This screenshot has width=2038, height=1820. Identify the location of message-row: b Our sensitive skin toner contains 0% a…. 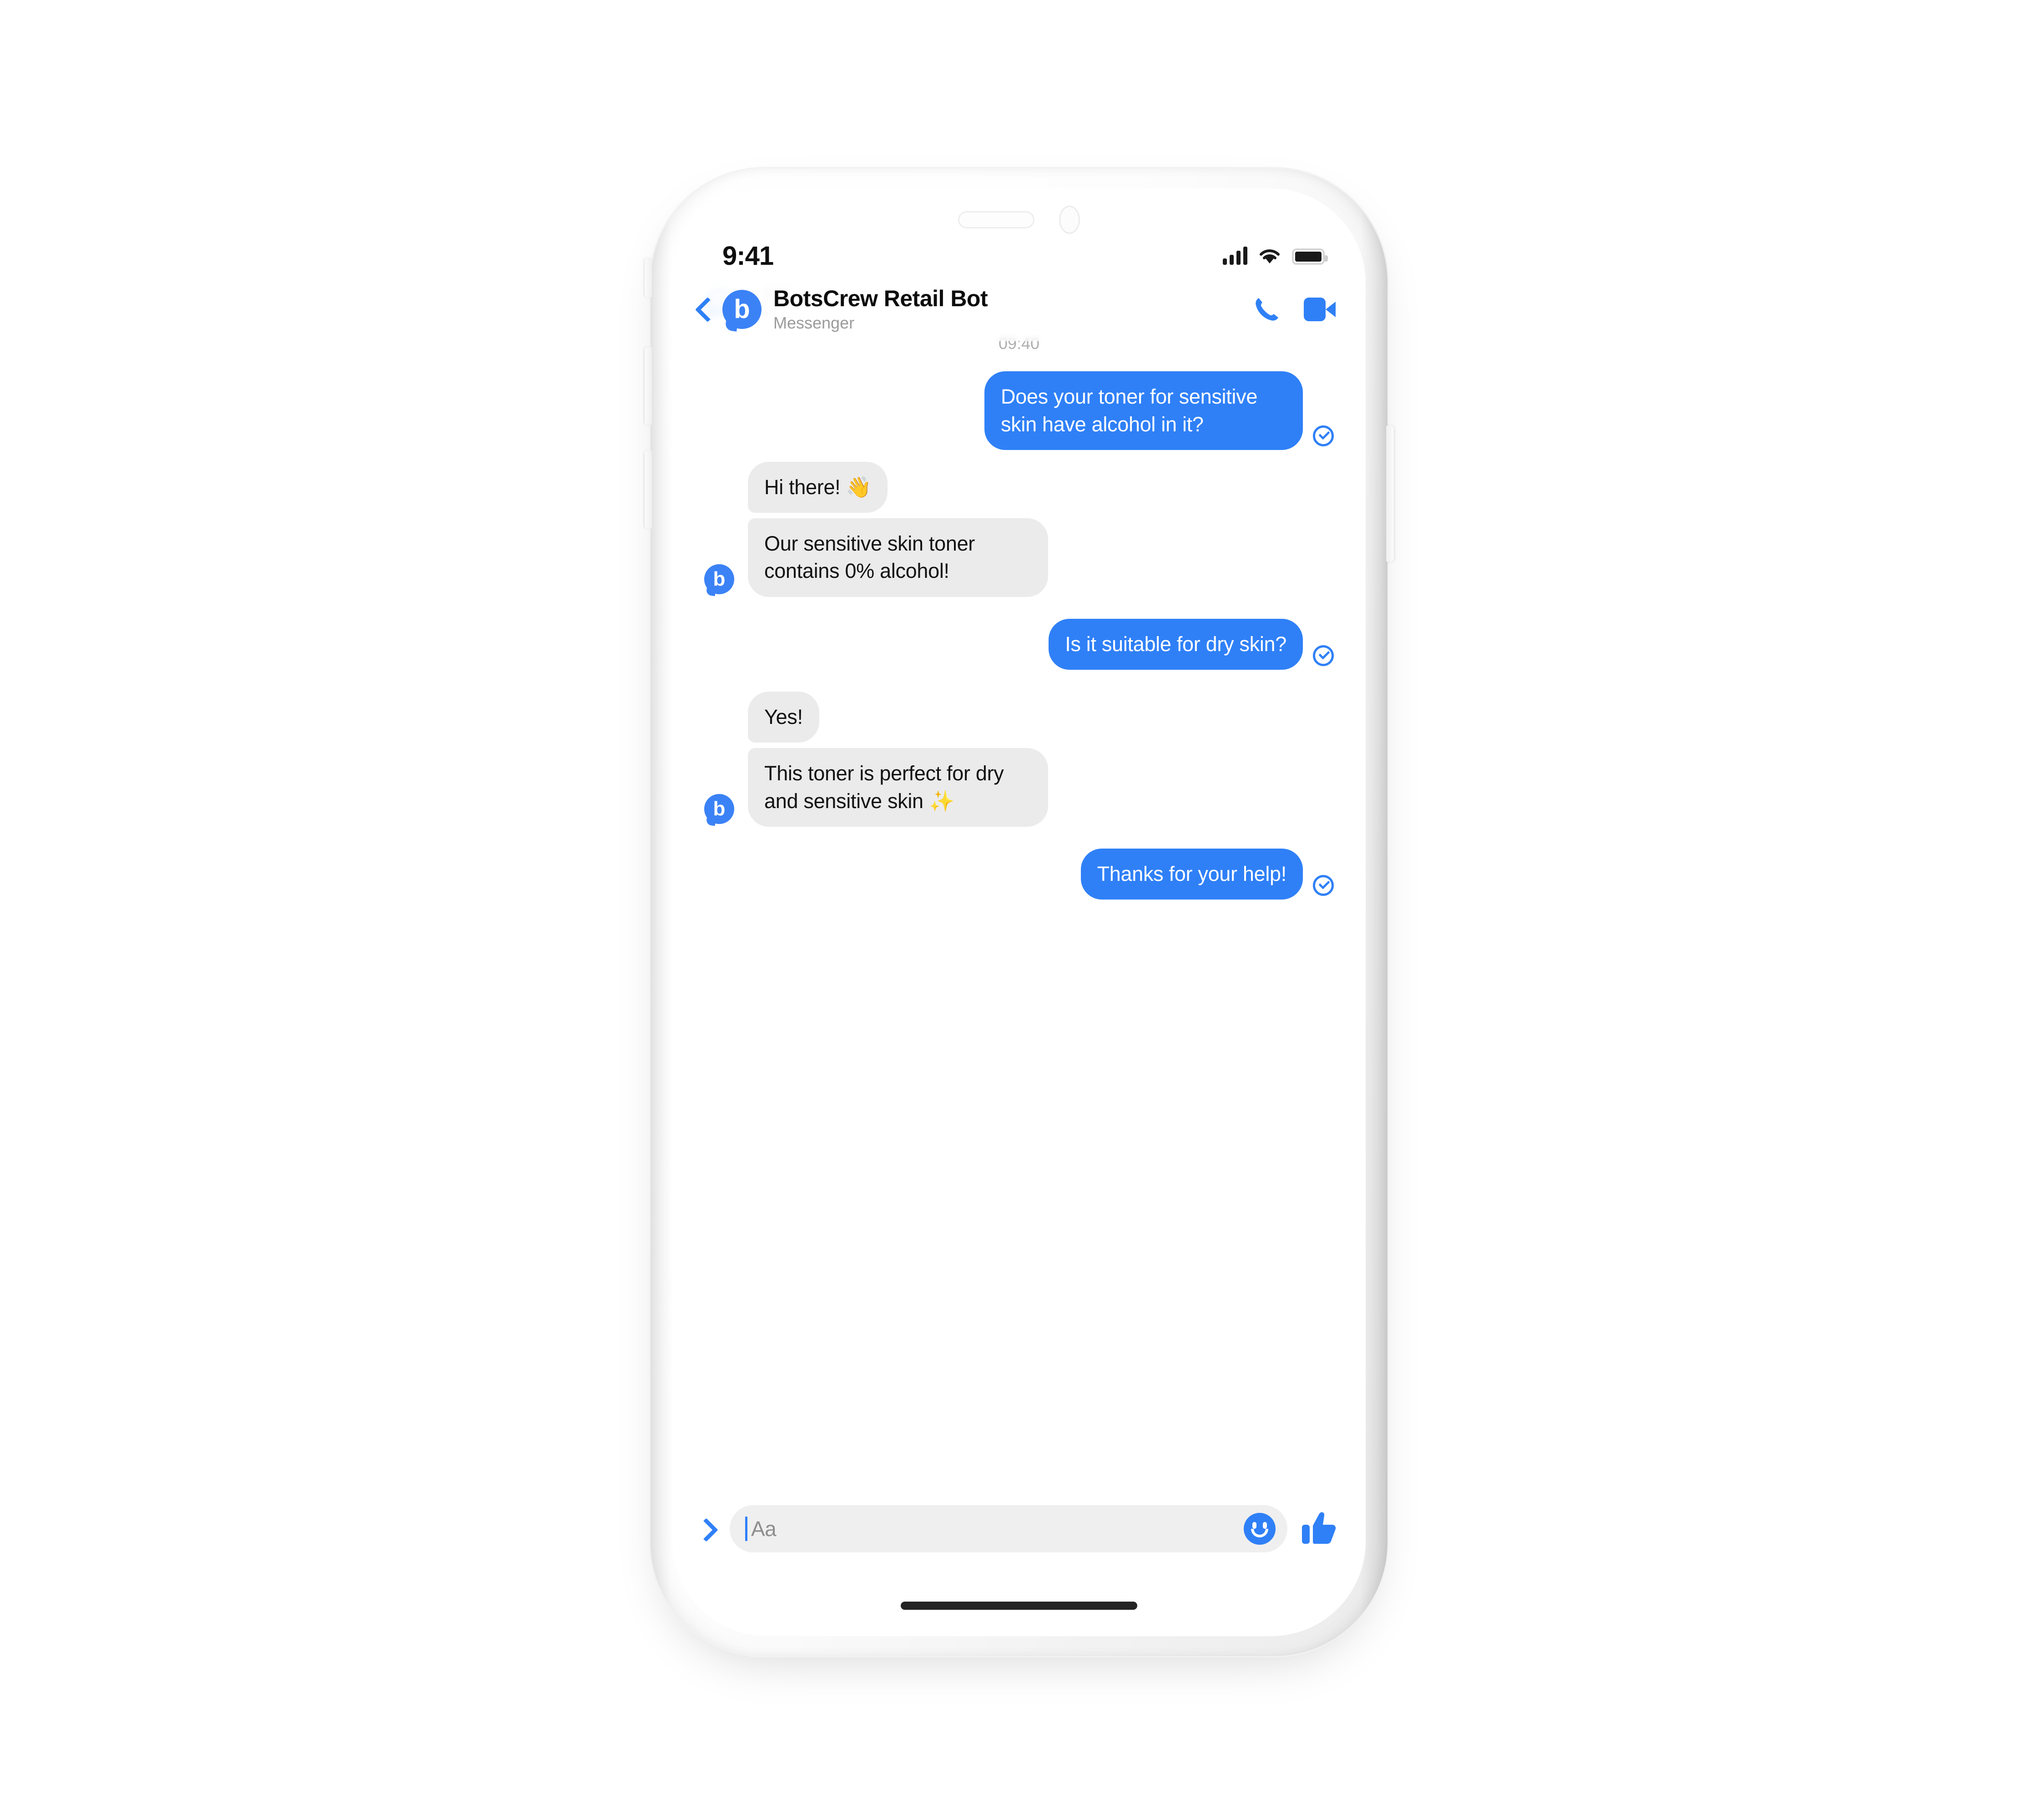
(1019, 558).